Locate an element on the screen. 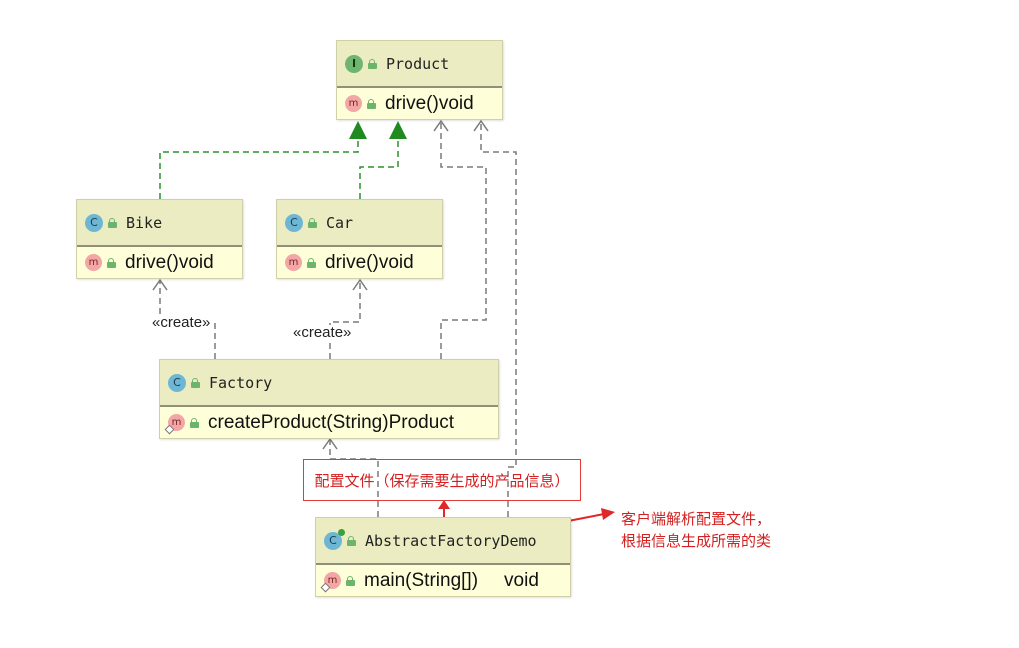  product-header: I Product is located at coordinates (419, 64).